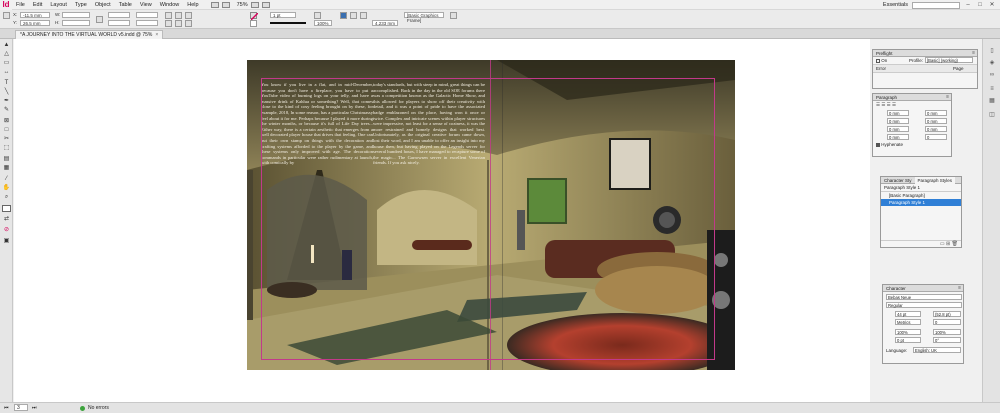 This screenshot has width=1000, height=413. Describe the element at coordinates (188, 15) in the screenshot. I see `flip-horizontal-icon` at that location.